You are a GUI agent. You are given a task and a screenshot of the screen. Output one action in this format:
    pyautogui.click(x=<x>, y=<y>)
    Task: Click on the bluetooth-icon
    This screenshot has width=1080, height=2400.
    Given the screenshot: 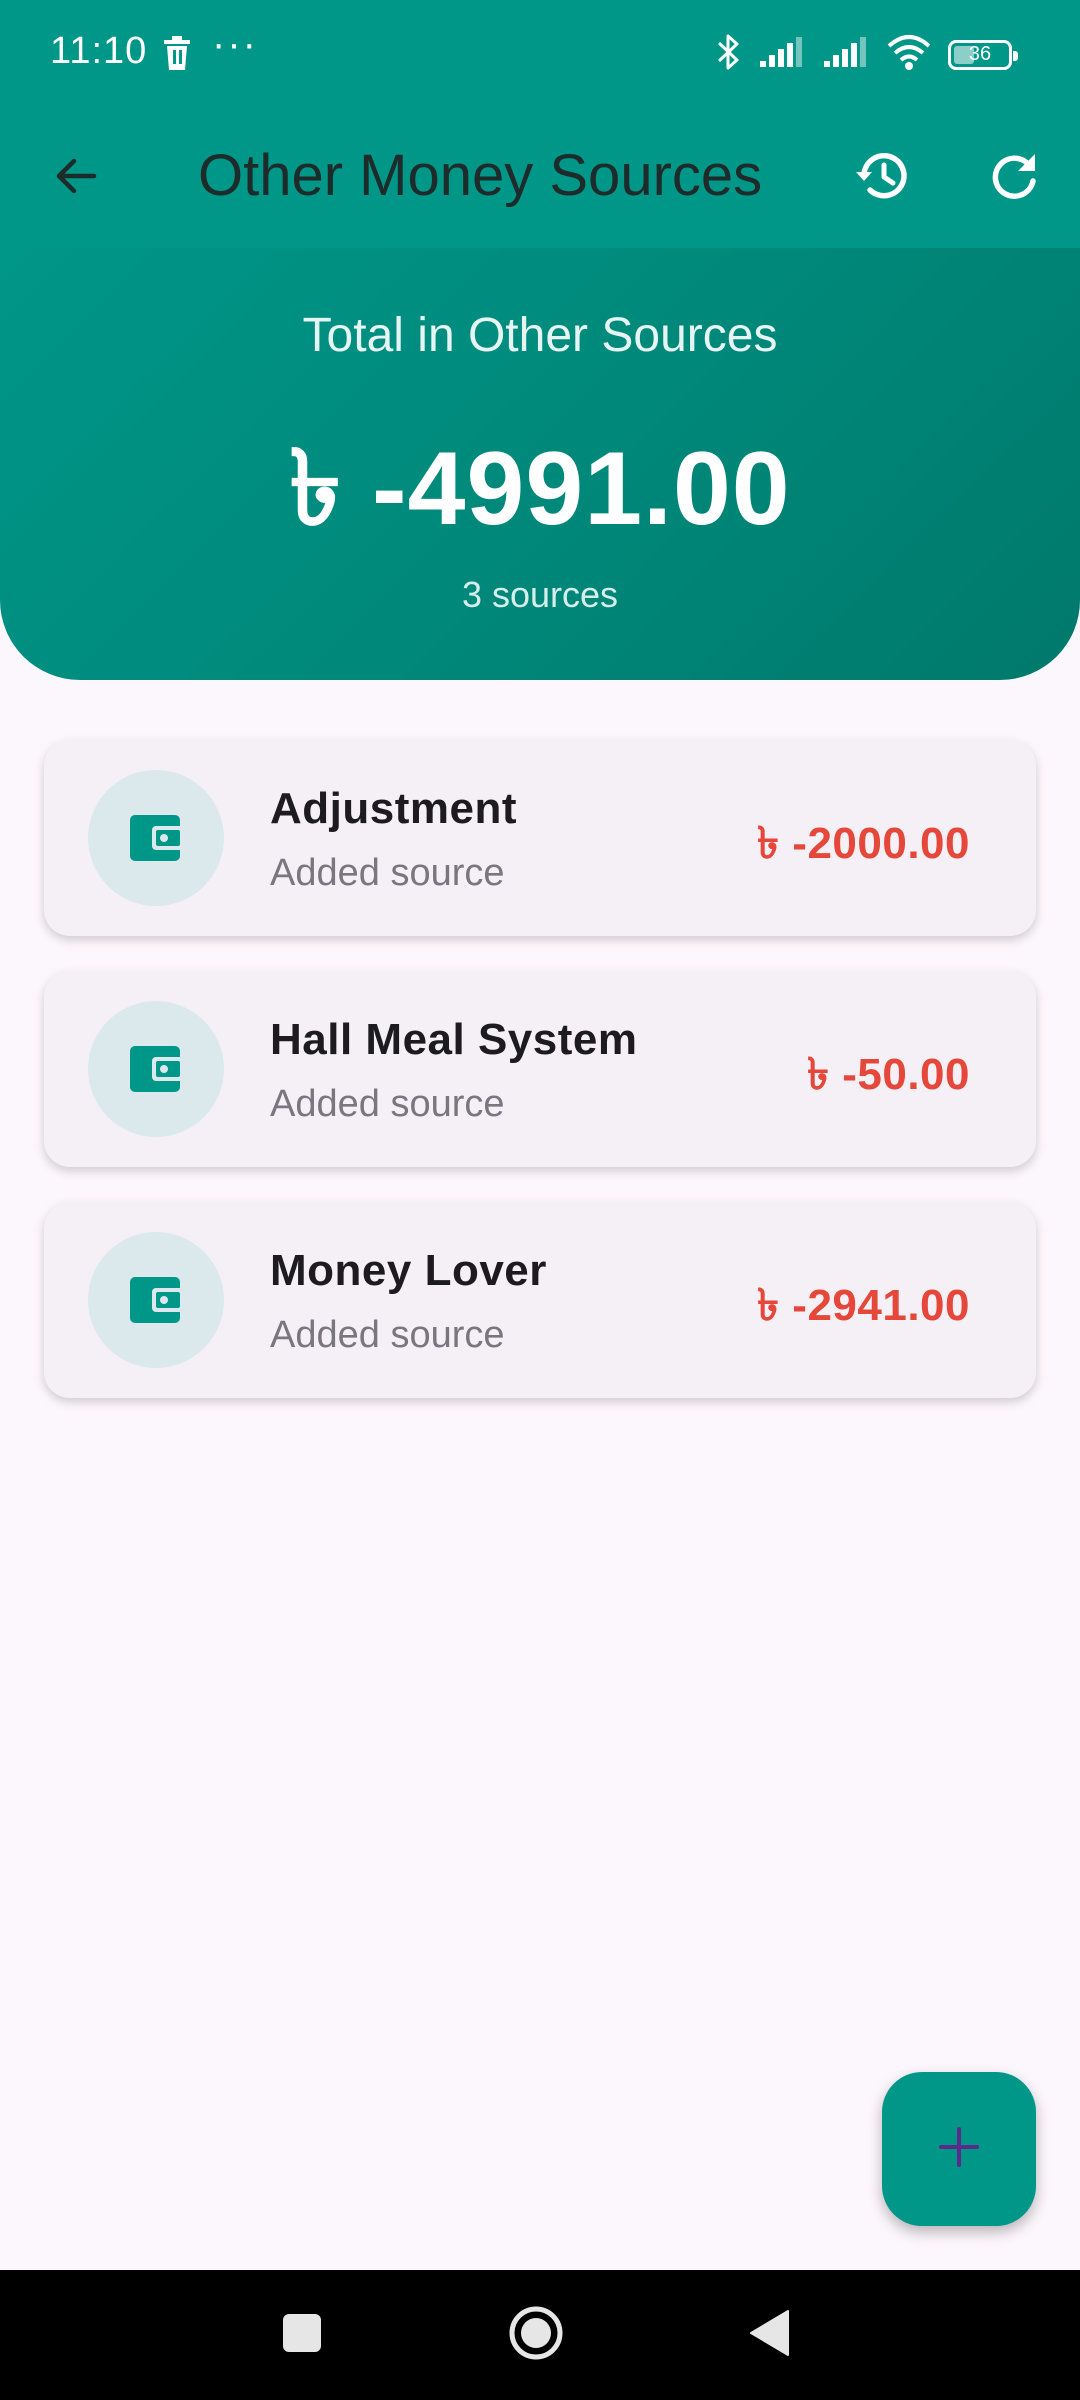 What is the action you would take?
    pyautogui.click(x=729, y=54)
    